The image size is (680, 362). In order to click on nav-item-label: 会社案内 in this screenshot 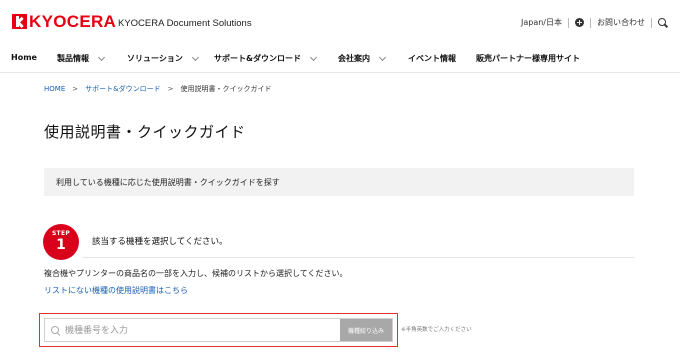, I will do `click(354, 58)`.